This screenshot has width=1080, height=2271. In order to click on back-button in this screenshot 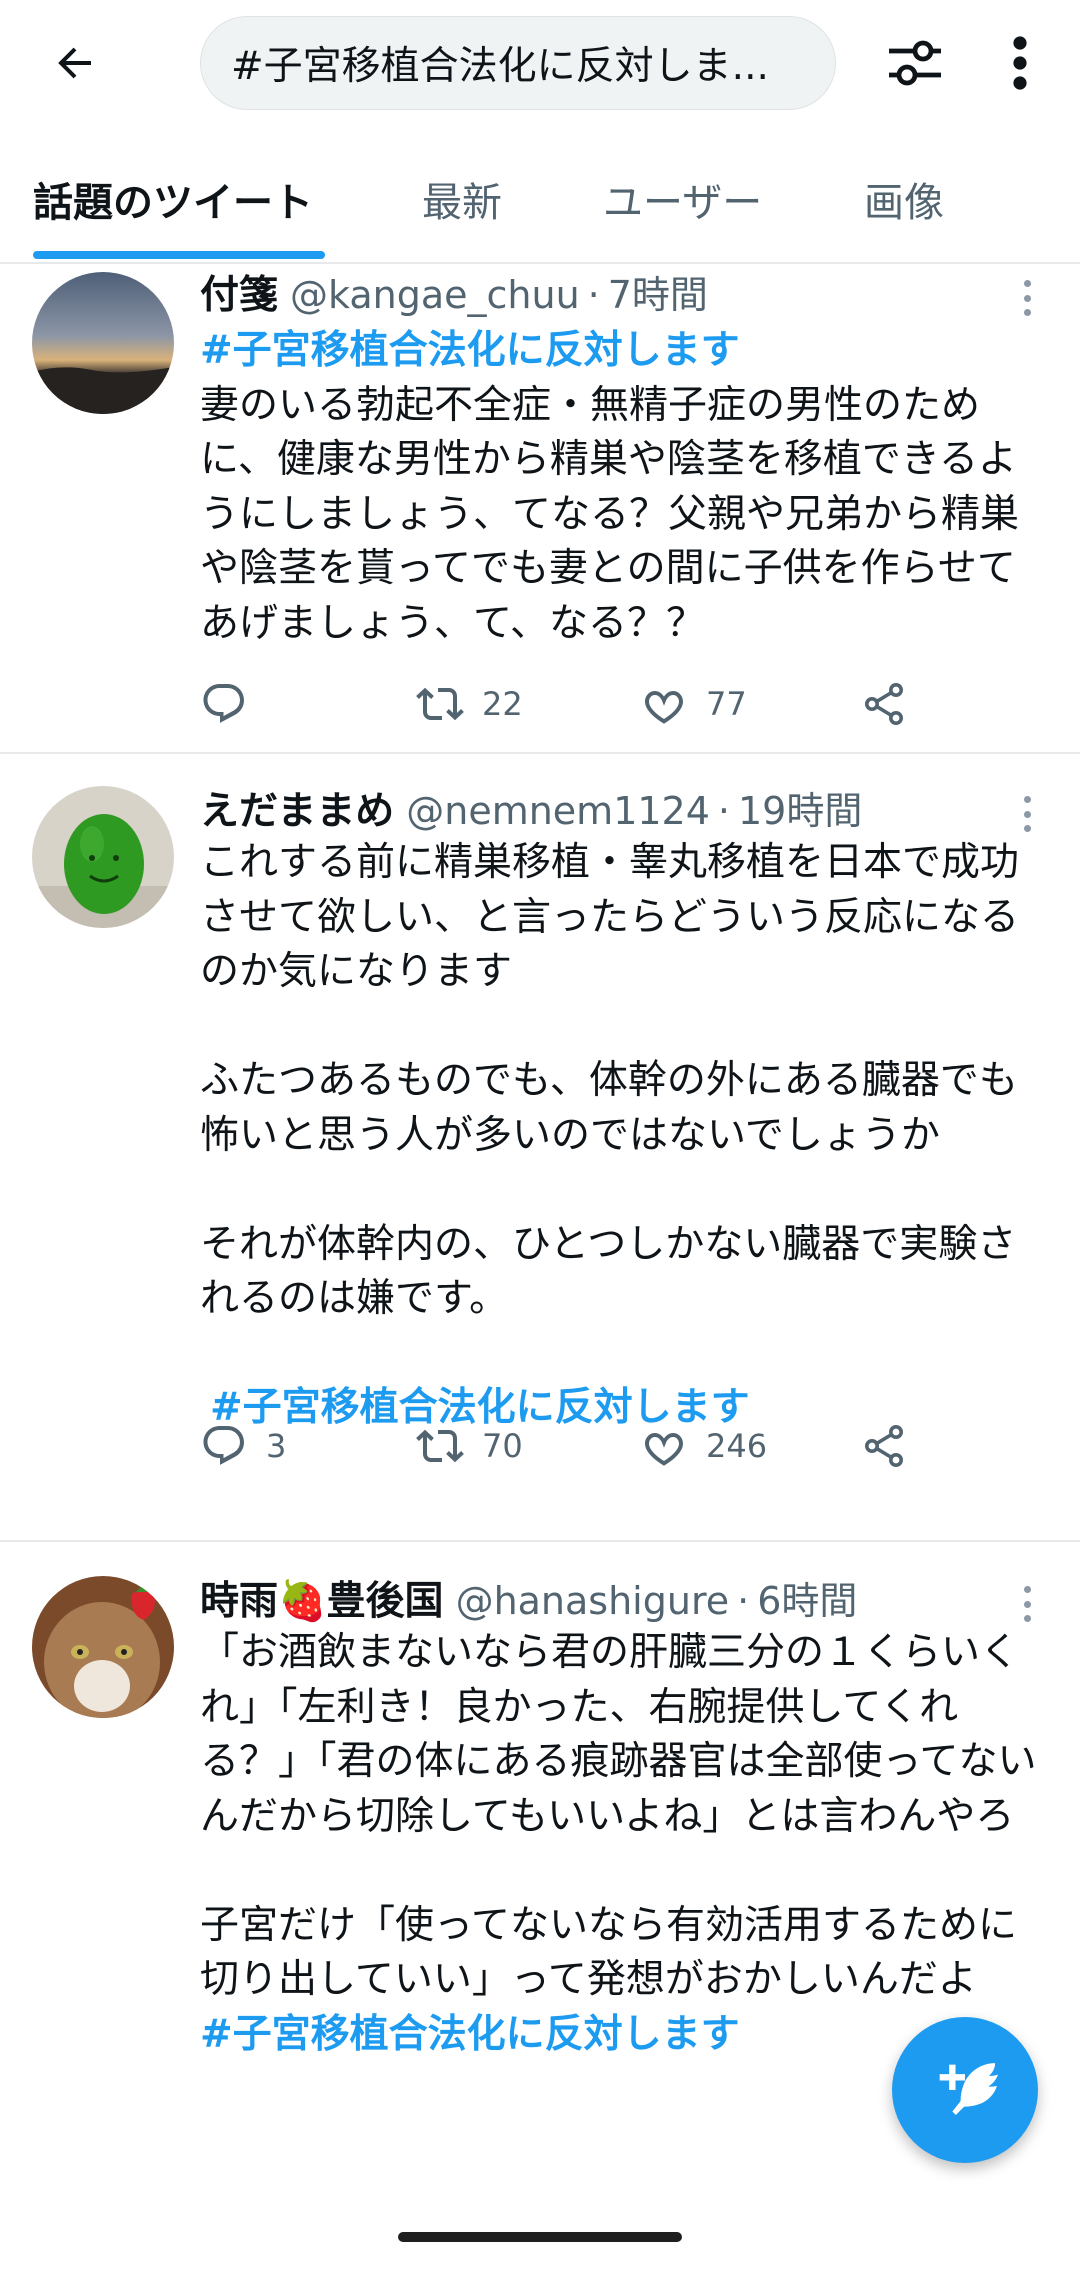, I will do `click(75, 63)`.